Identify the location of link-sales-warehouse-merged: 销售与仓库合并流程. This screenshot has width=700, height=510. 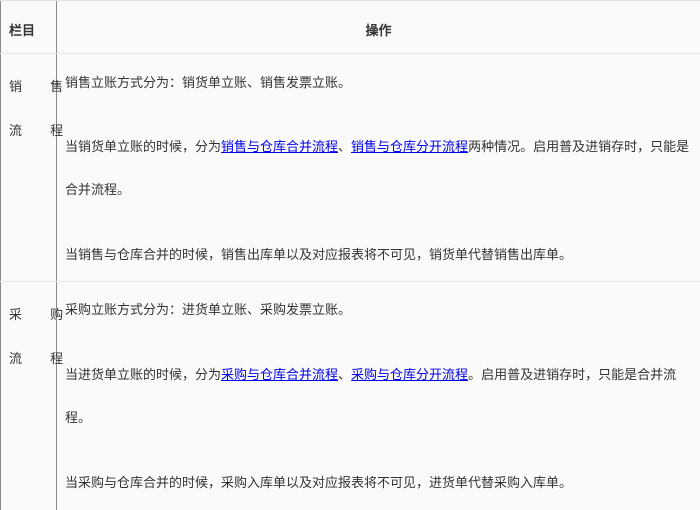
(279, 147).